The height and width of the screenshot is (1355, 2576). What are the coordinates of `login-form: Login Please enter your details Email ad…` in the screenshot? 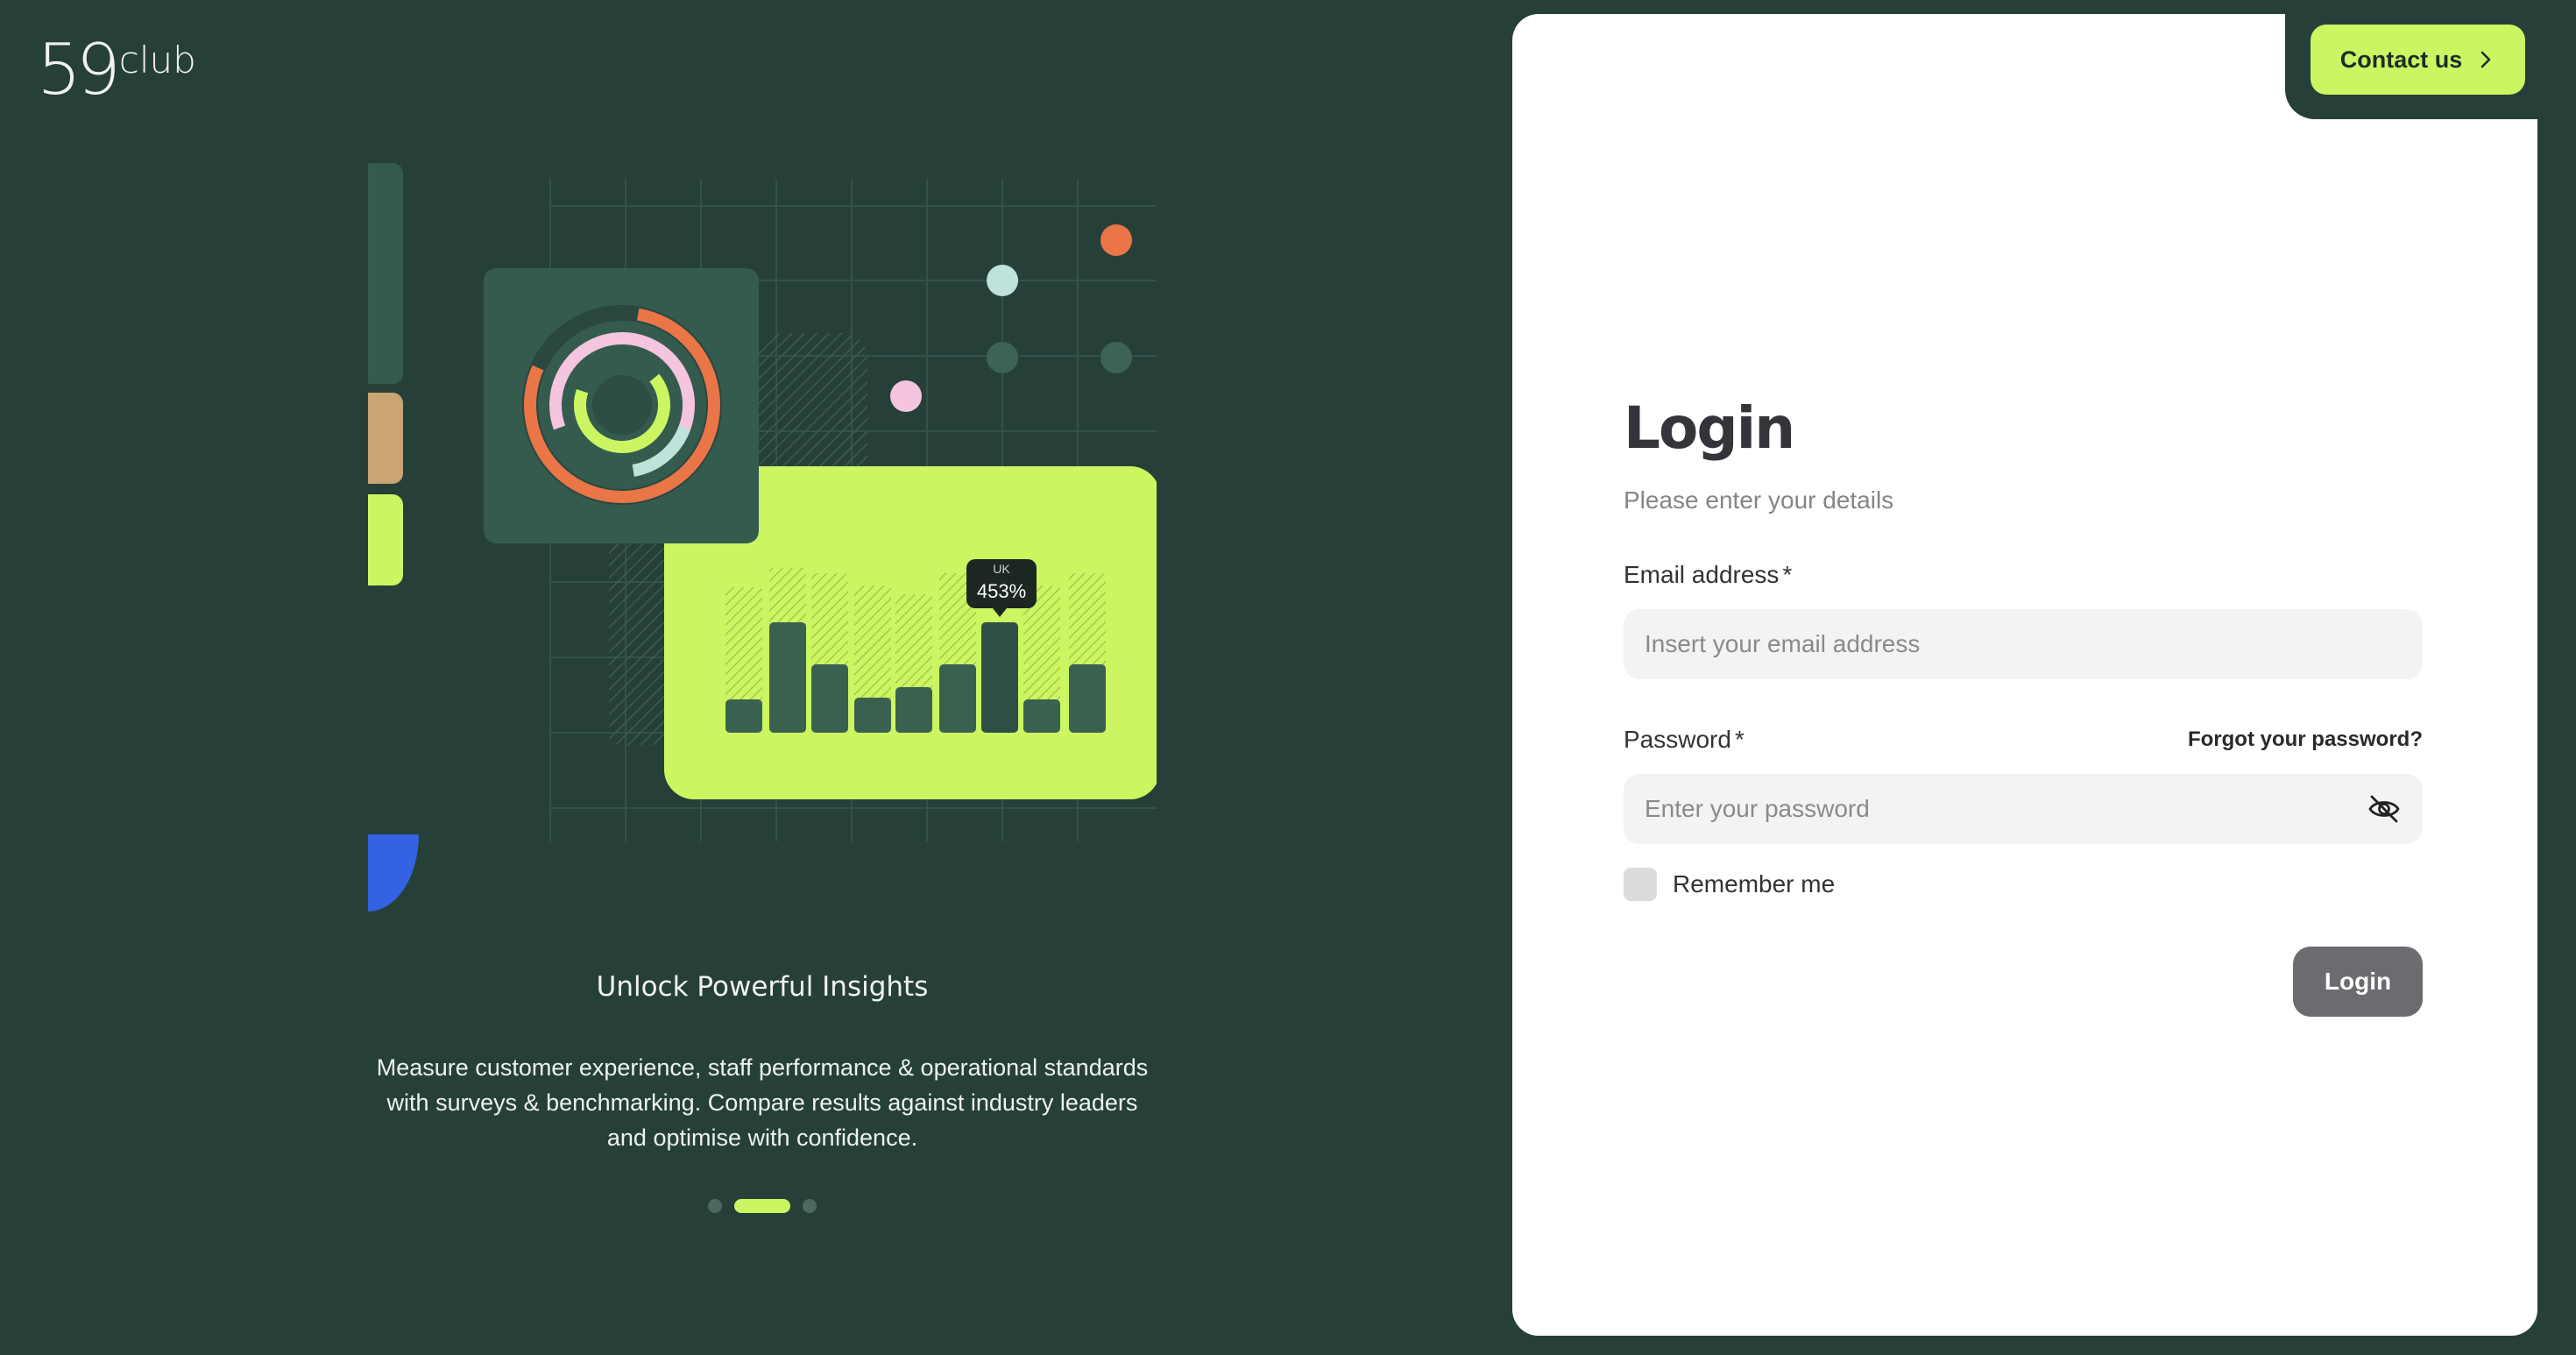 It's located at (2023, 706).